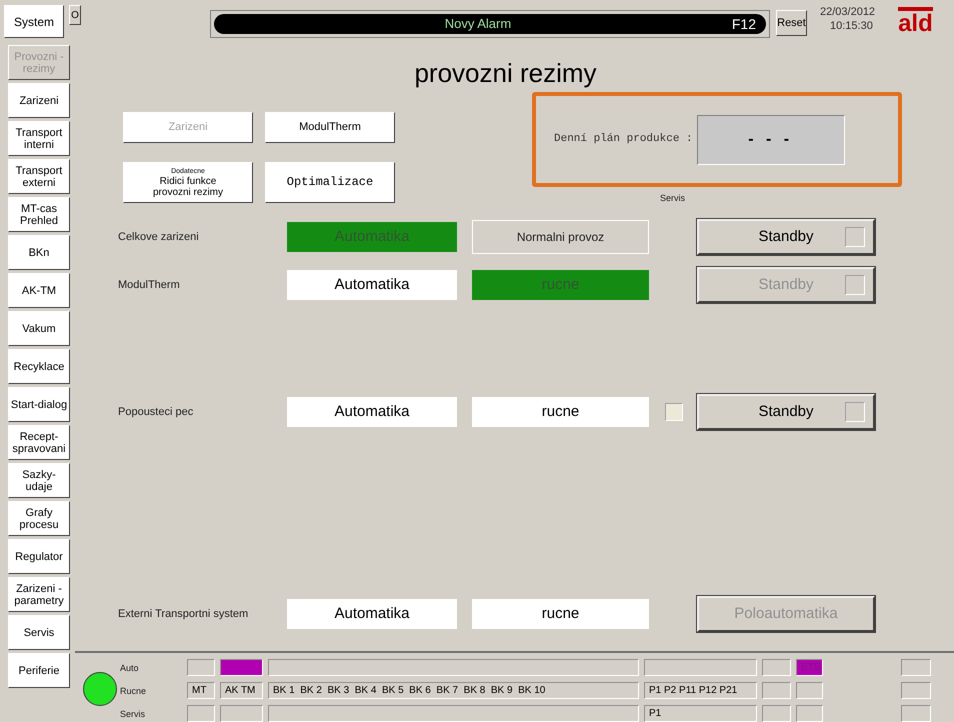 The height and width of the screenshot is (722, 954). What do you see at coordinates (75, 15) in the screenshot?
I see `o-button: O` at bounding box center [75, 15].